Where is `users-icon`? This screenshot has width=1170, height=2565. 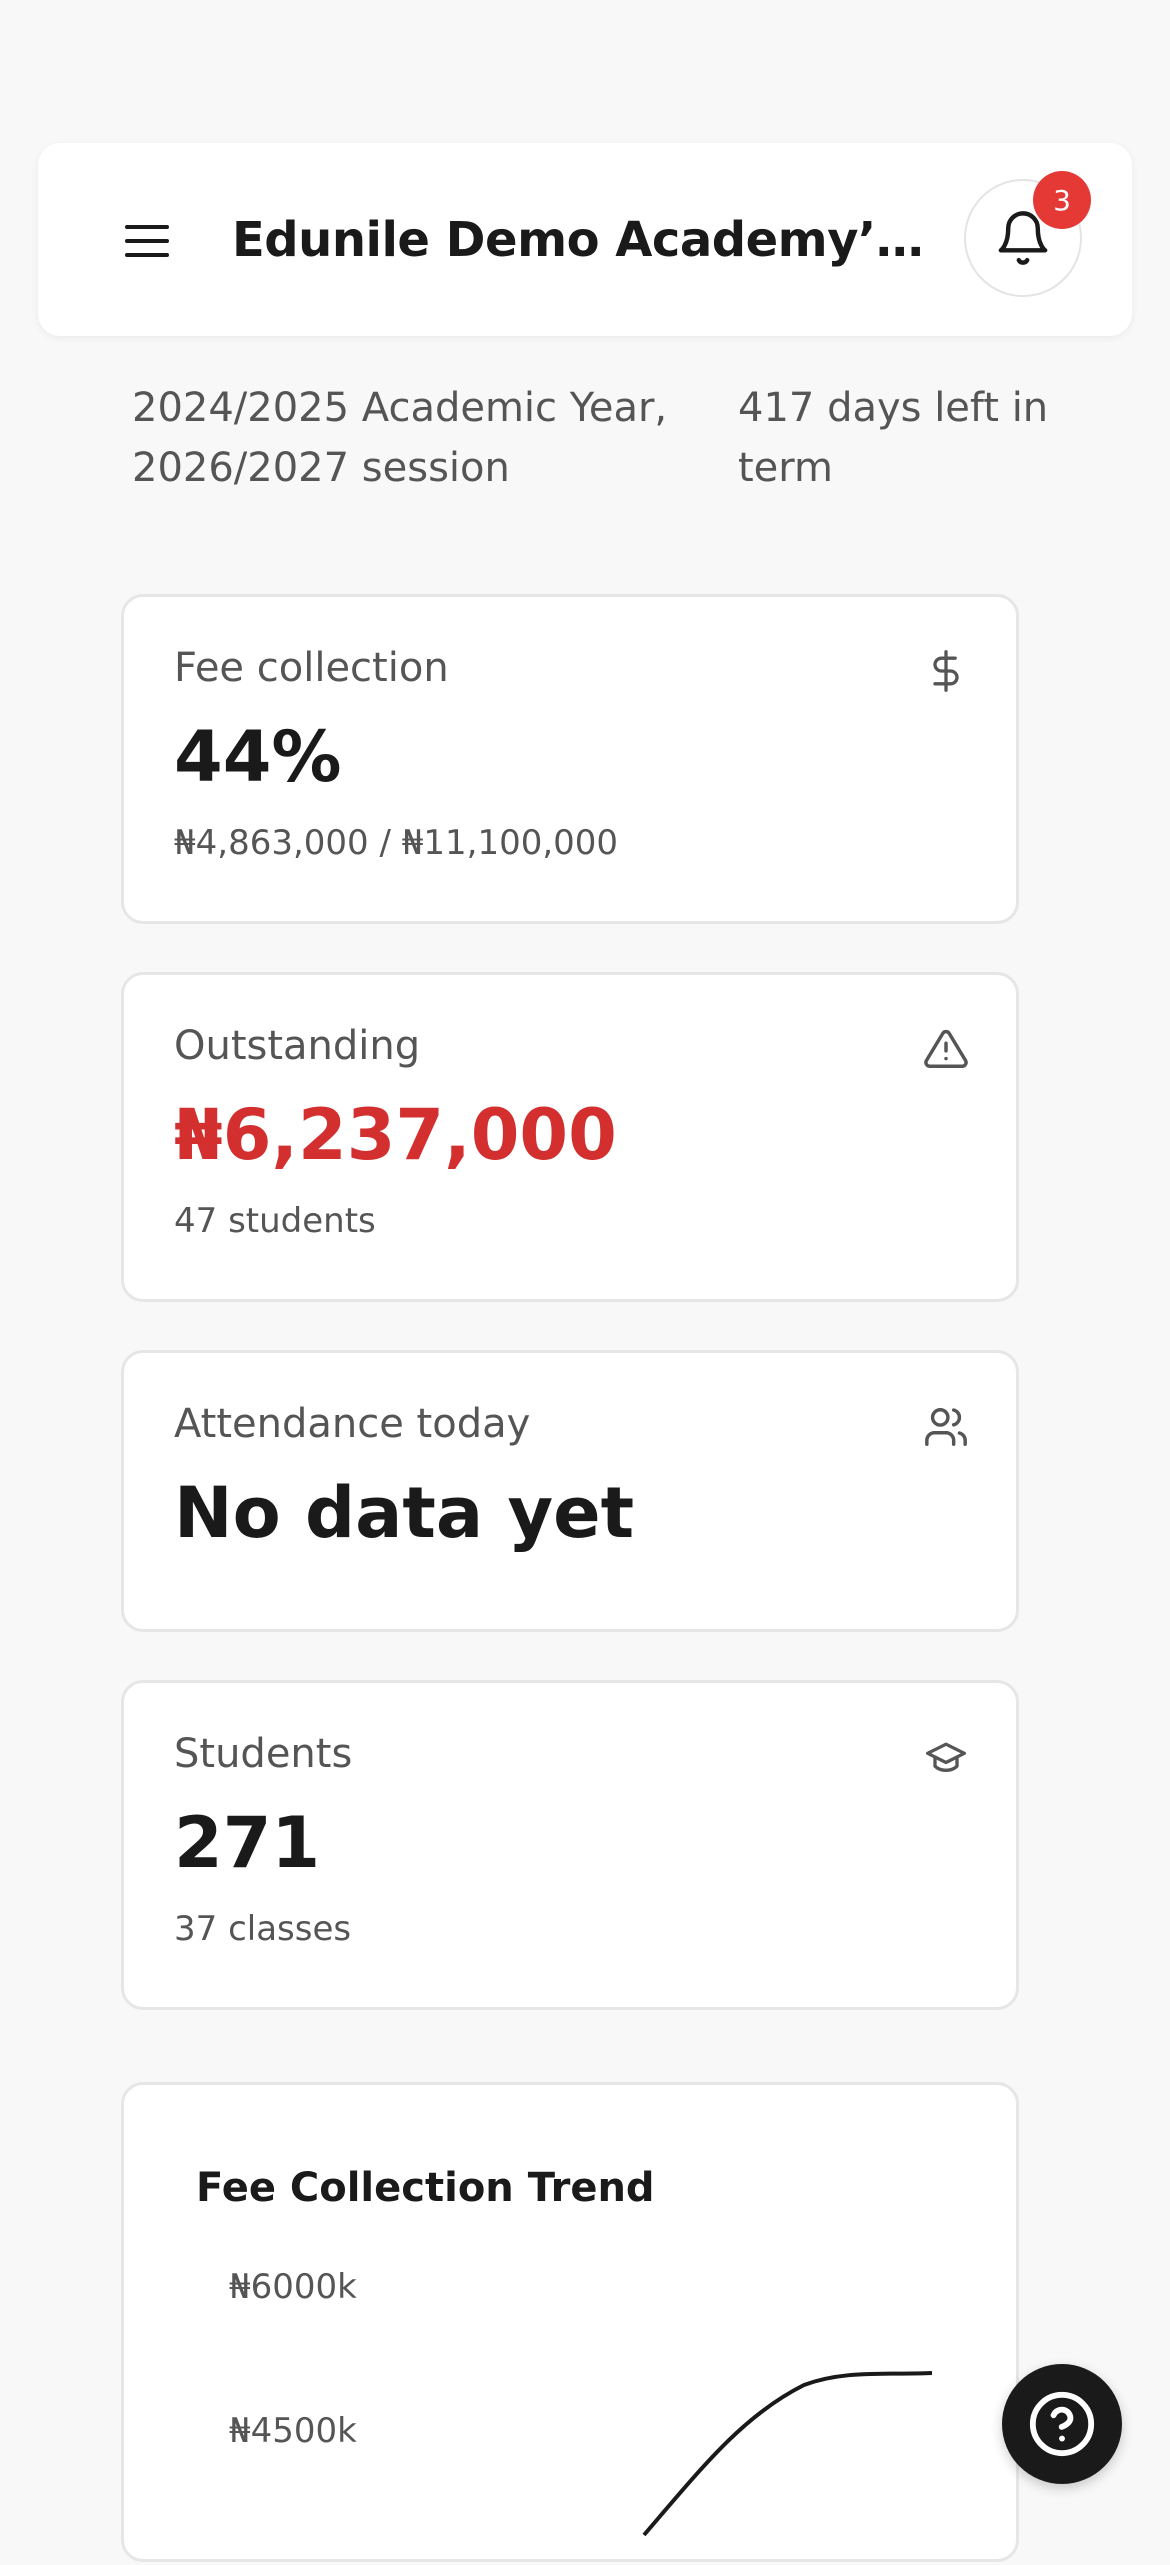
users-icon is located at coordinates (946, 1427).